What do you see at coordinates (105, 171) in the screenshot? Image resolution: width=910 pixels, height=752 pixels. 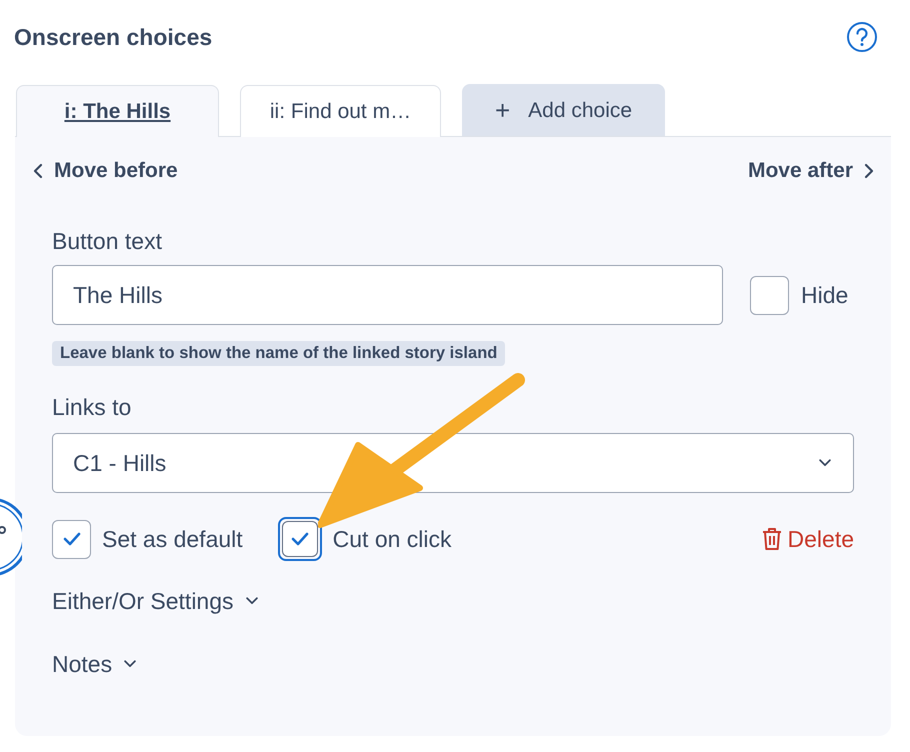 I see `move-before-button: Move before` at bounding box center [105, 171].